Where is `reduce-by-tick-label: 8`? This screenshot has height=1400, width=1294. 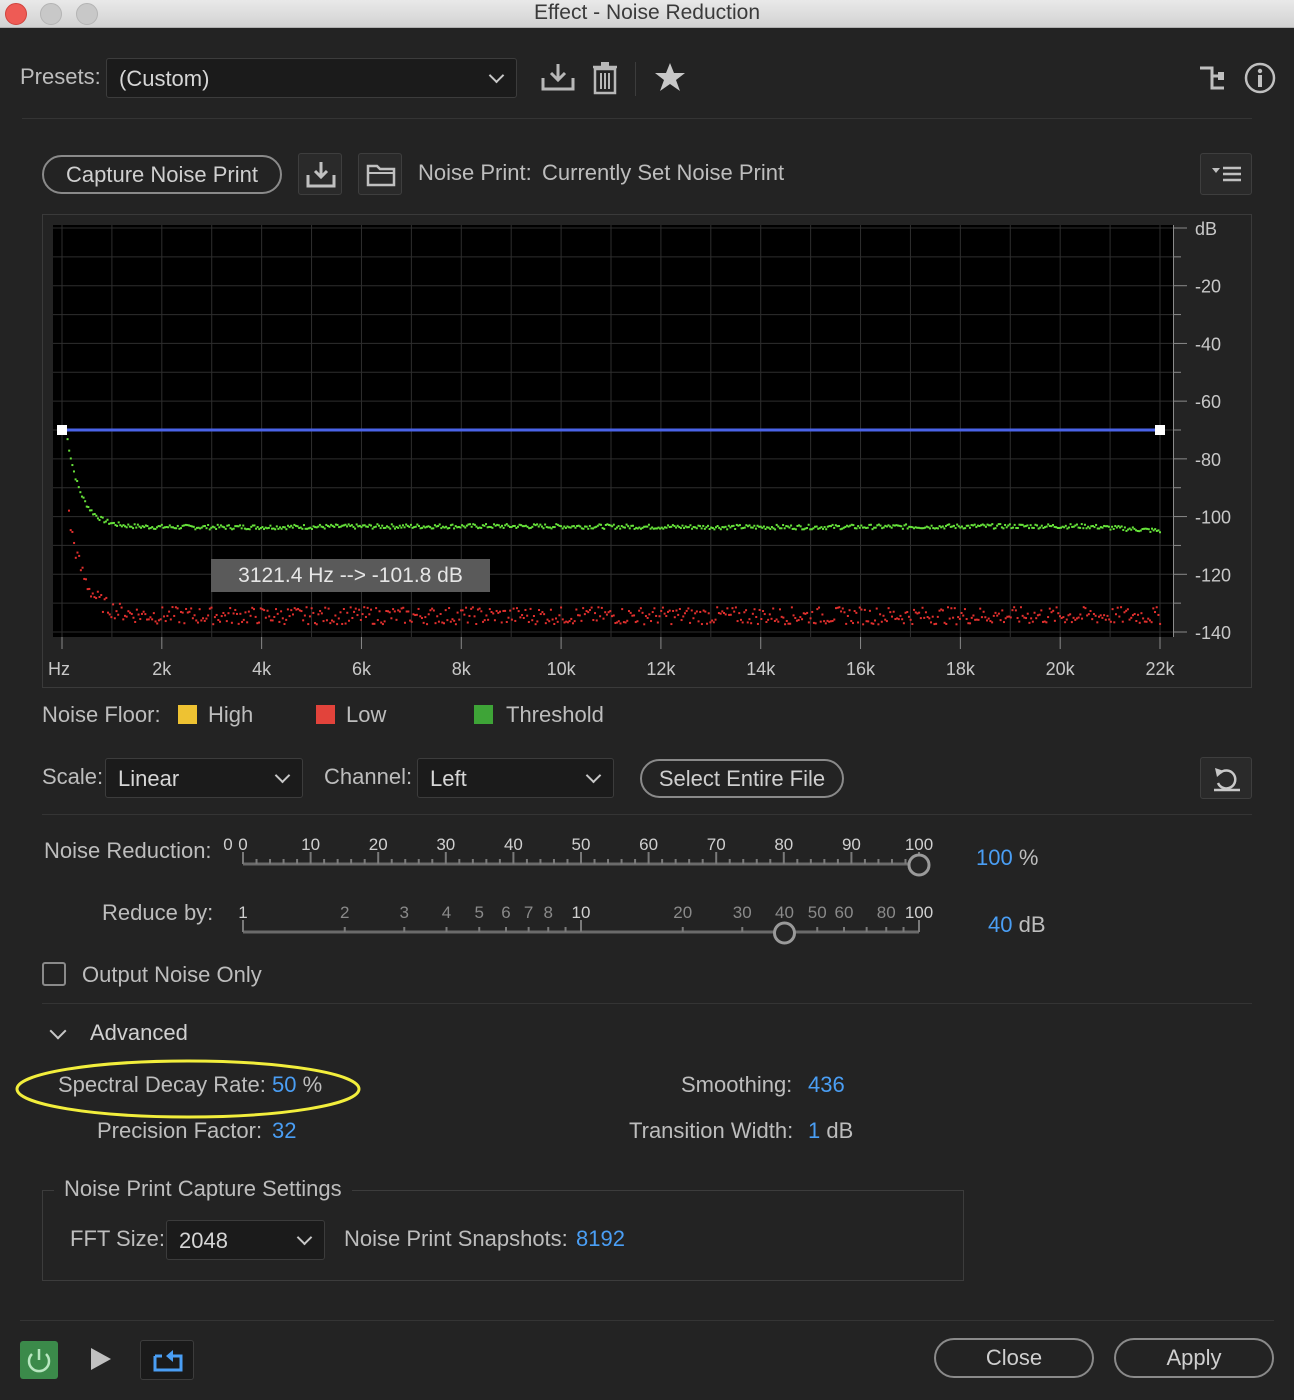
reduce-by-tick-label: 8 is located at coordinates (548, 912).